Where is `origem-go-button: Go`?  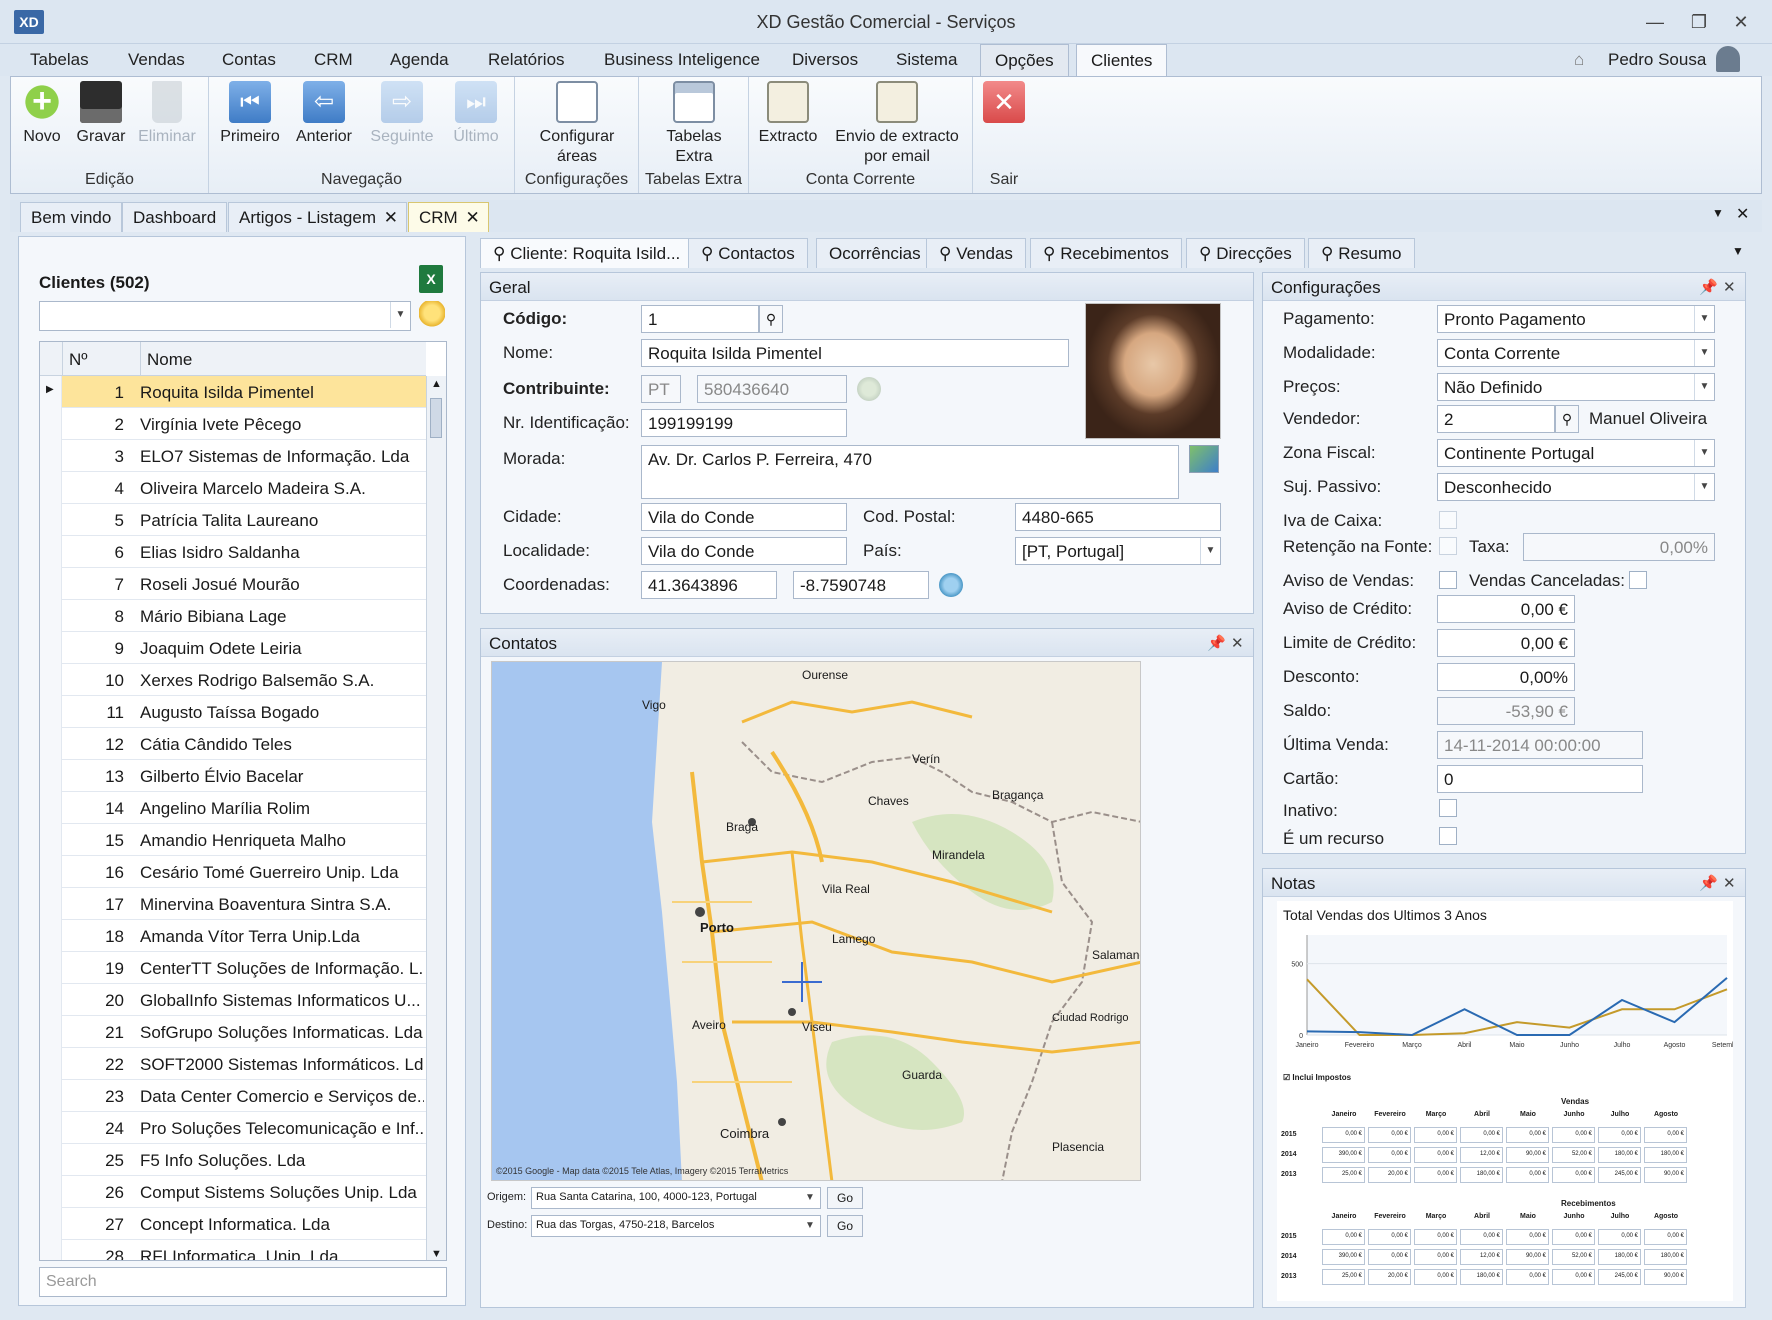
origem-go-button: Go is located at coordinates (845, 1198).